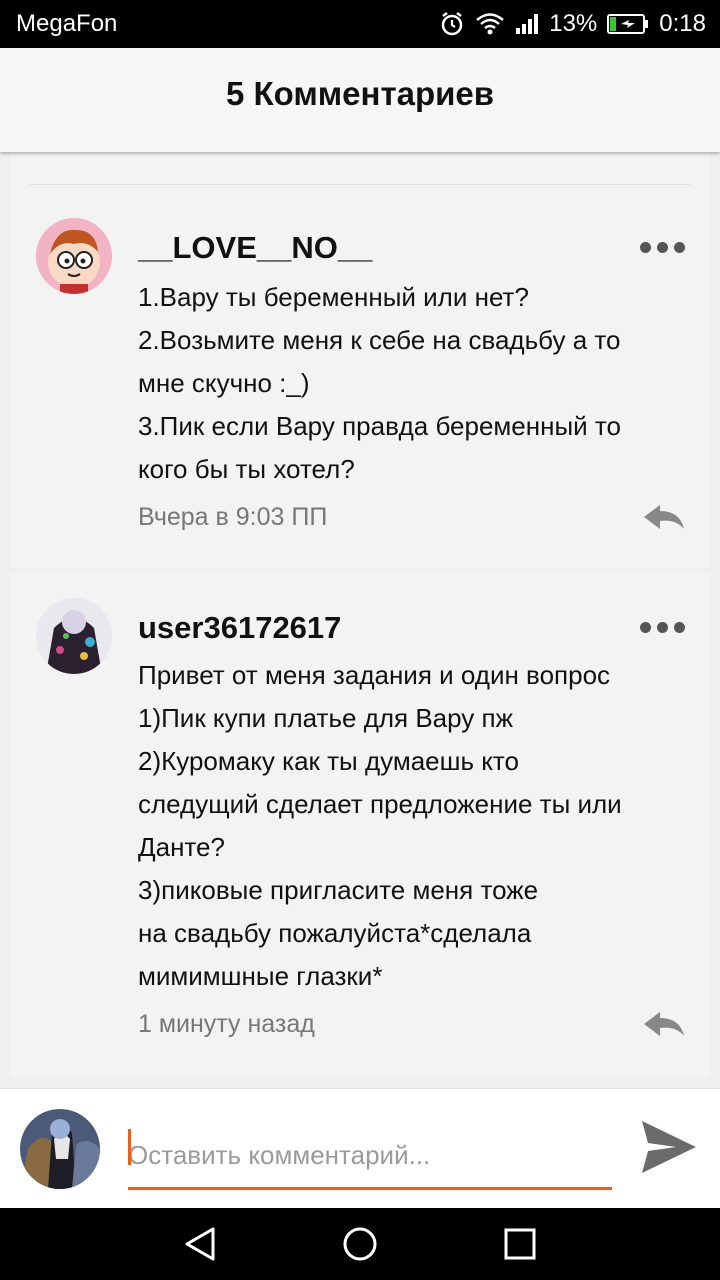 The image size is (720, 1280). I want to click on comment-timestamp: Вчера в 9:03 ПП, so click(233, 517).